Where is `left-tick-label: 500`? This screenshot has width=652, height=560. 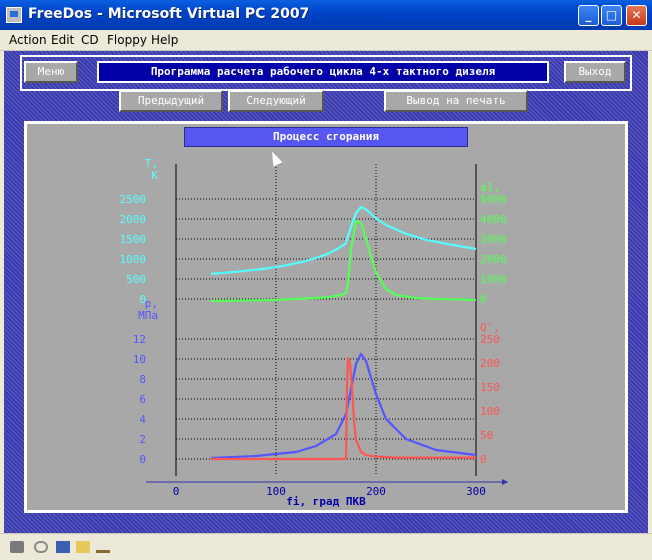
left-tick-label: 500 is located at coordinates (136, 279).